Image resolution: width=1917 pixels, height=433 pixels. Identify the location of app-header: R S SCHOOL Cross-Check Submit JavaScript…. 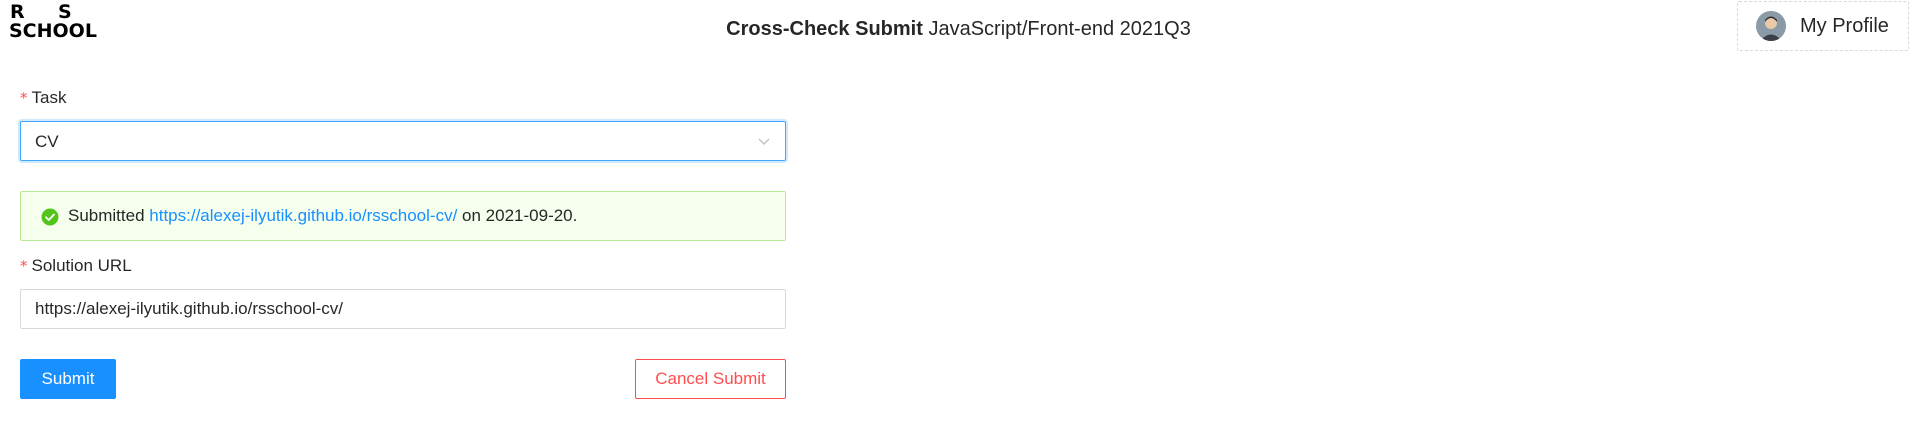
(958, 30).